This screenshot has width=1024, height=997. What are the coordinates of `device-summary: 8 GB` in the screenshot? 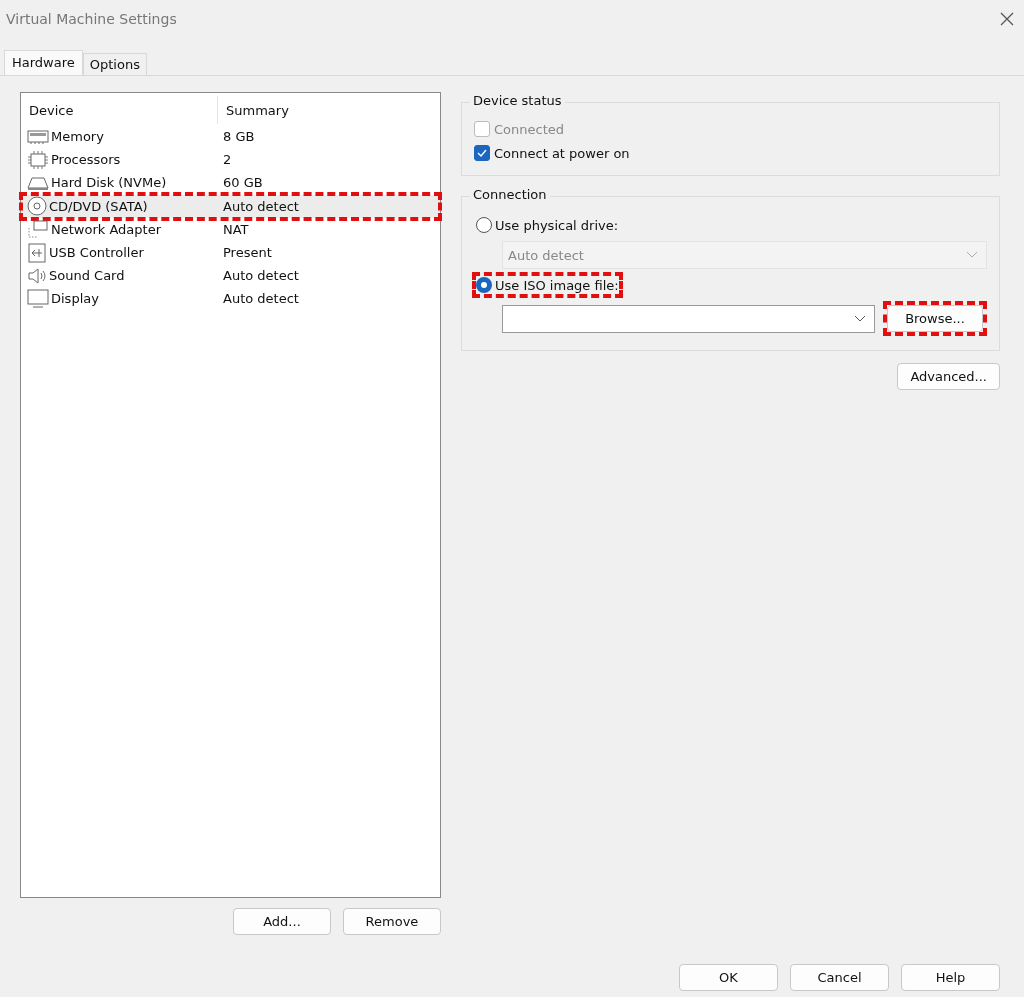 It's located at (238, 137).